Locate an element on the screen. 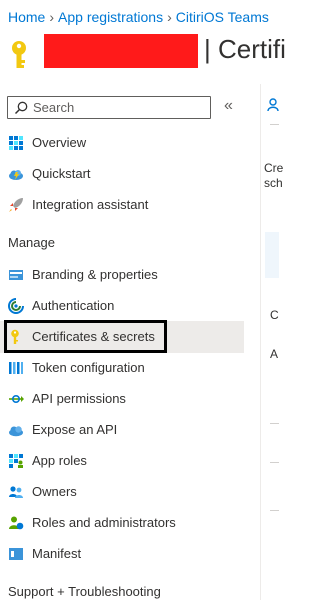 The width and height of the screenshot is (320, 600). sidebar-item-branding: Branding & properties is located at coordinates (122, 275).